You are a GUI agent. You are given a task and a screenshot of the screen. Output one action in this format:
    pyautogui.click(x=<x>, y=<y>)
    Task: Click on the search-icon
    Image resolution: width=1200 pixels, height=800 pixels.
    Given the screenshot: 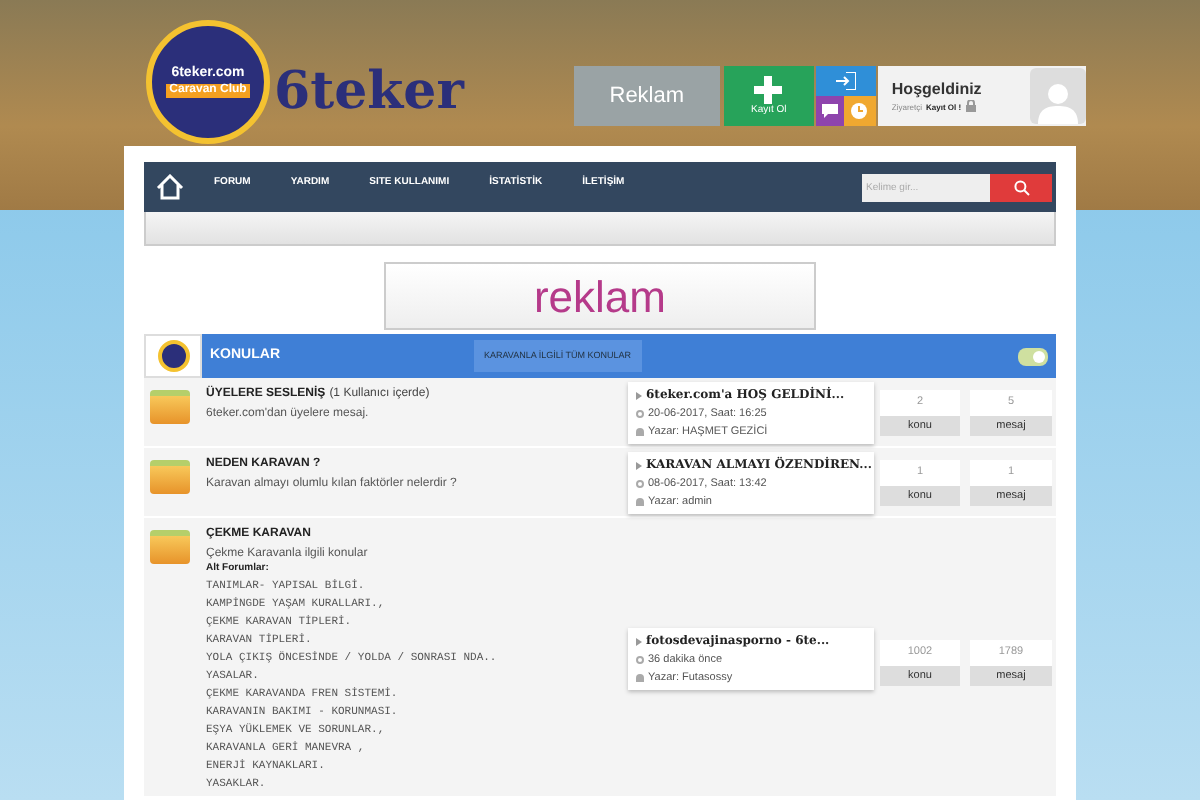 What is the action you would take?
    pyautogui.click(x=1021, y=187)
    